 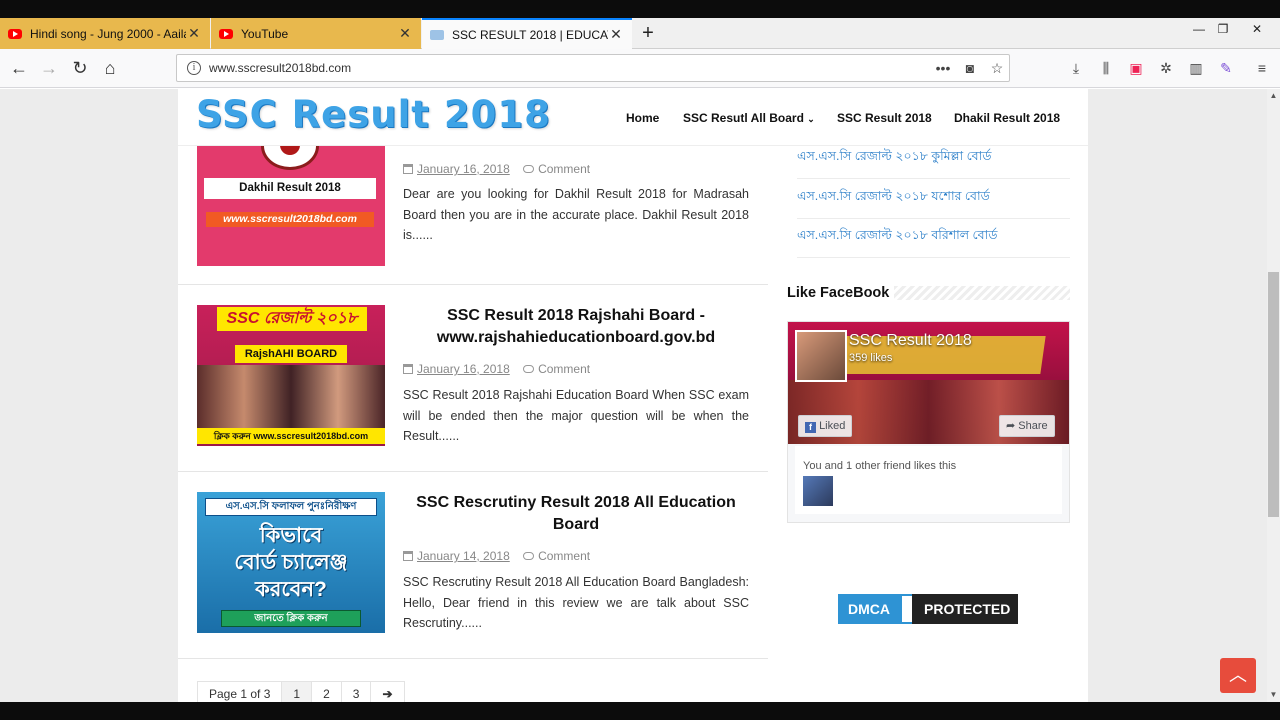 I want to click on info-icon: i, so click(x=194, y=68).